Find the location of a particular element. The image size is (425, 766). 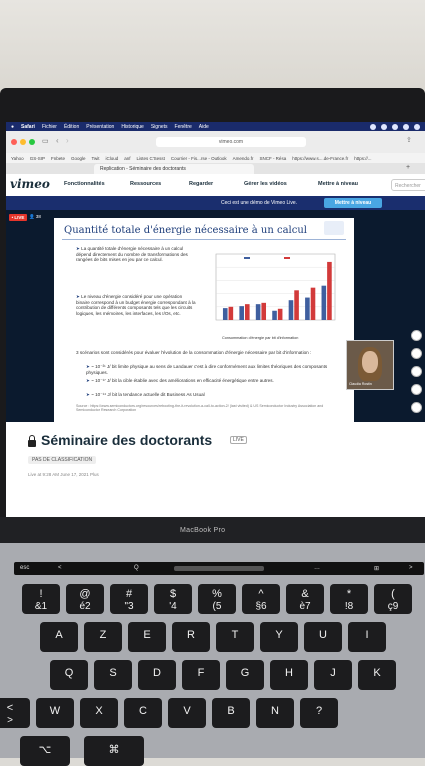

bookmark-item: Yahoo is located at coordinates (17, 158).